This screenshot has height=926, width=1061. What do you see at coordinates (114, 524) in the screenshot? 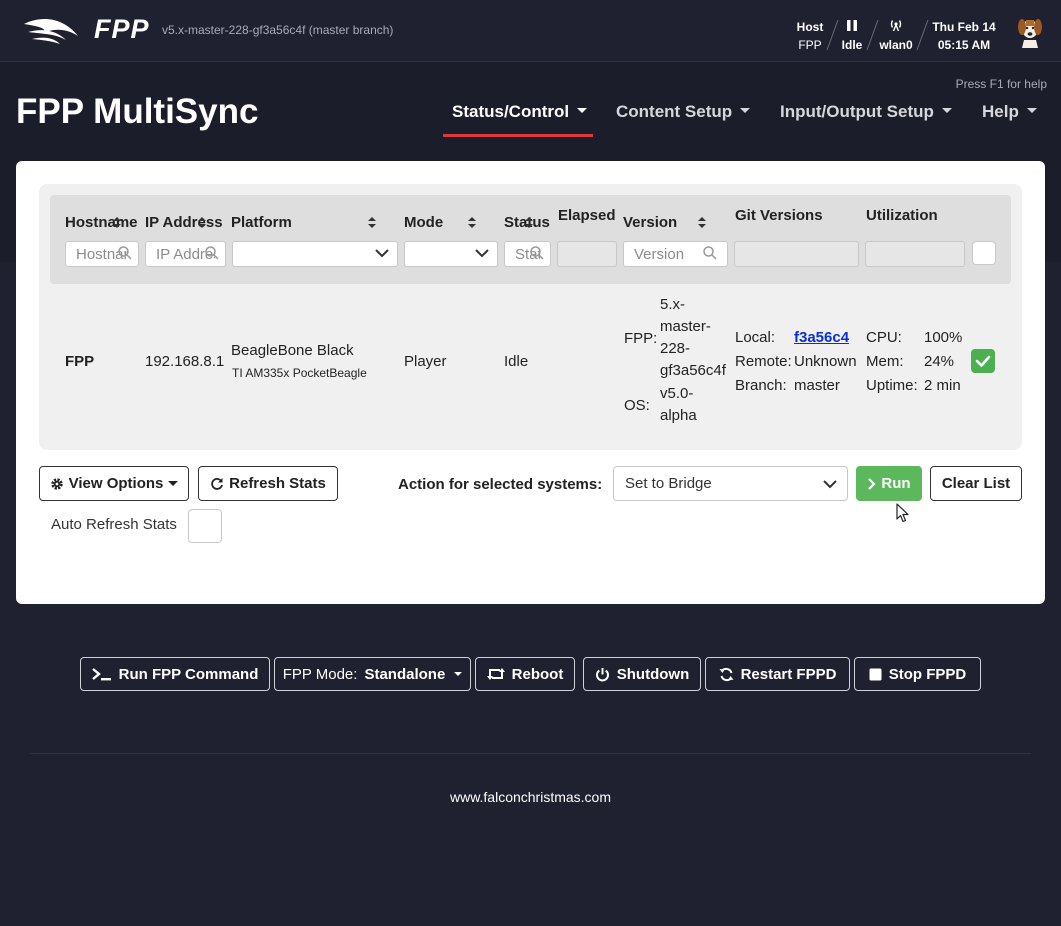
I see `auto-refresh-label: Auto Refresh Stats` at bounding box center [114, 524].